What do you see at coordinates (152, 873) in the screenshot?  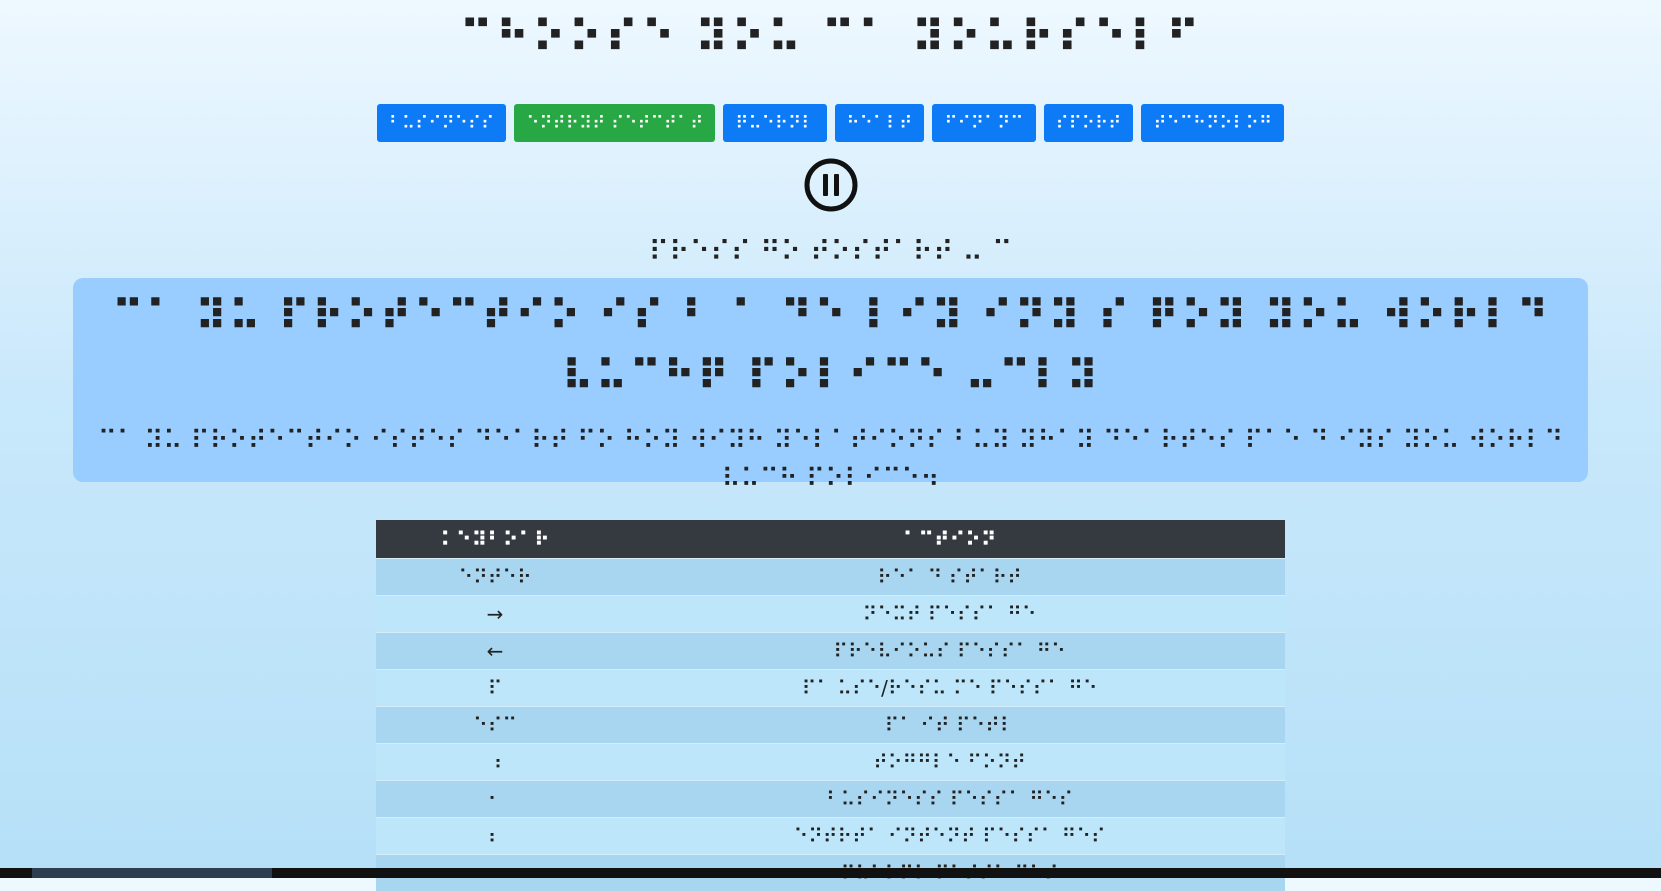 I see `taskbar-item` at bounding box center [152, 873].